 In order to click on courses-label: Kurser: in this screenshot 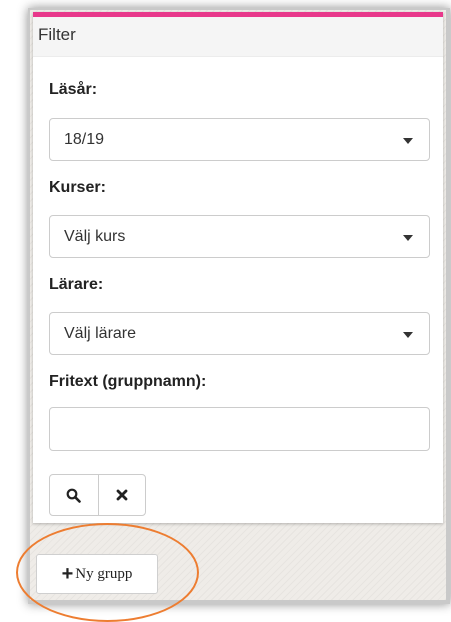, I will do `click(77, 187)`.